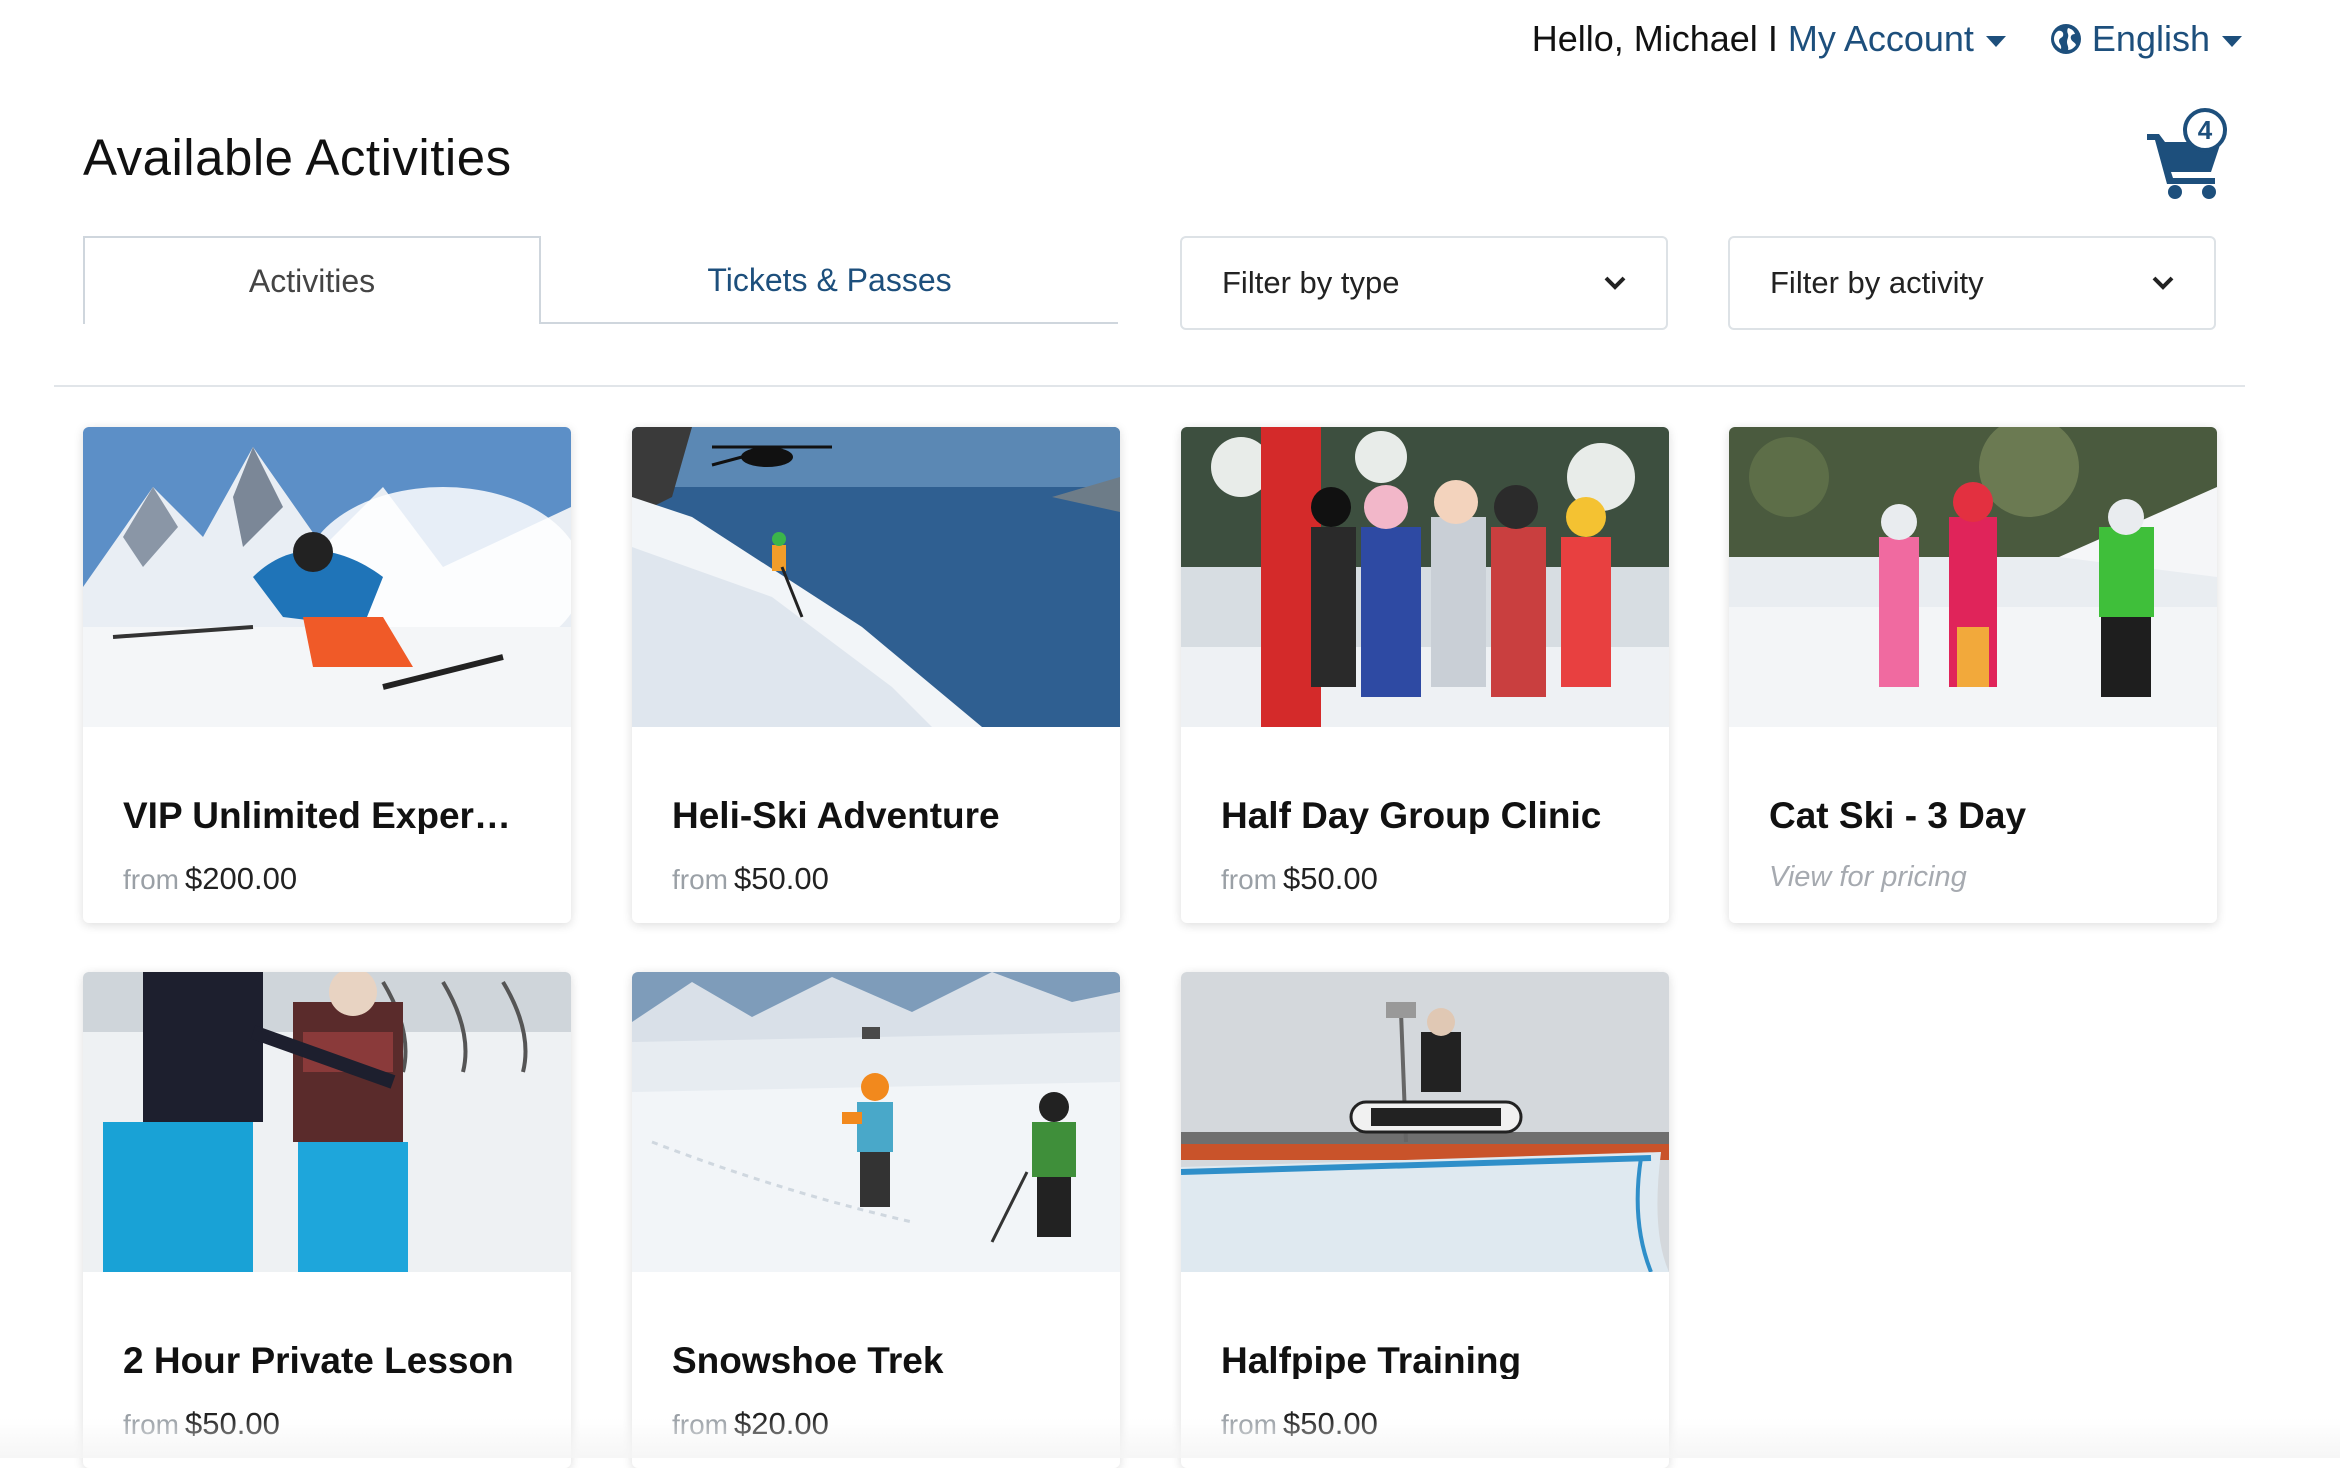  What do you see at coordinates (312, 280) in the screenshot?
I see `tab-activities: Activities` at bounding box center [312, 280].